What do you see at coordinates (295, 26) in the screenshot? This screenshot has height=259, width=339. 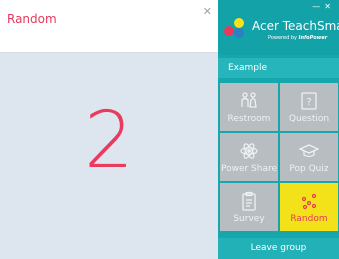 I see `teachsmart-brand: Acer TeachSmart` at bounding box center [295, 26].